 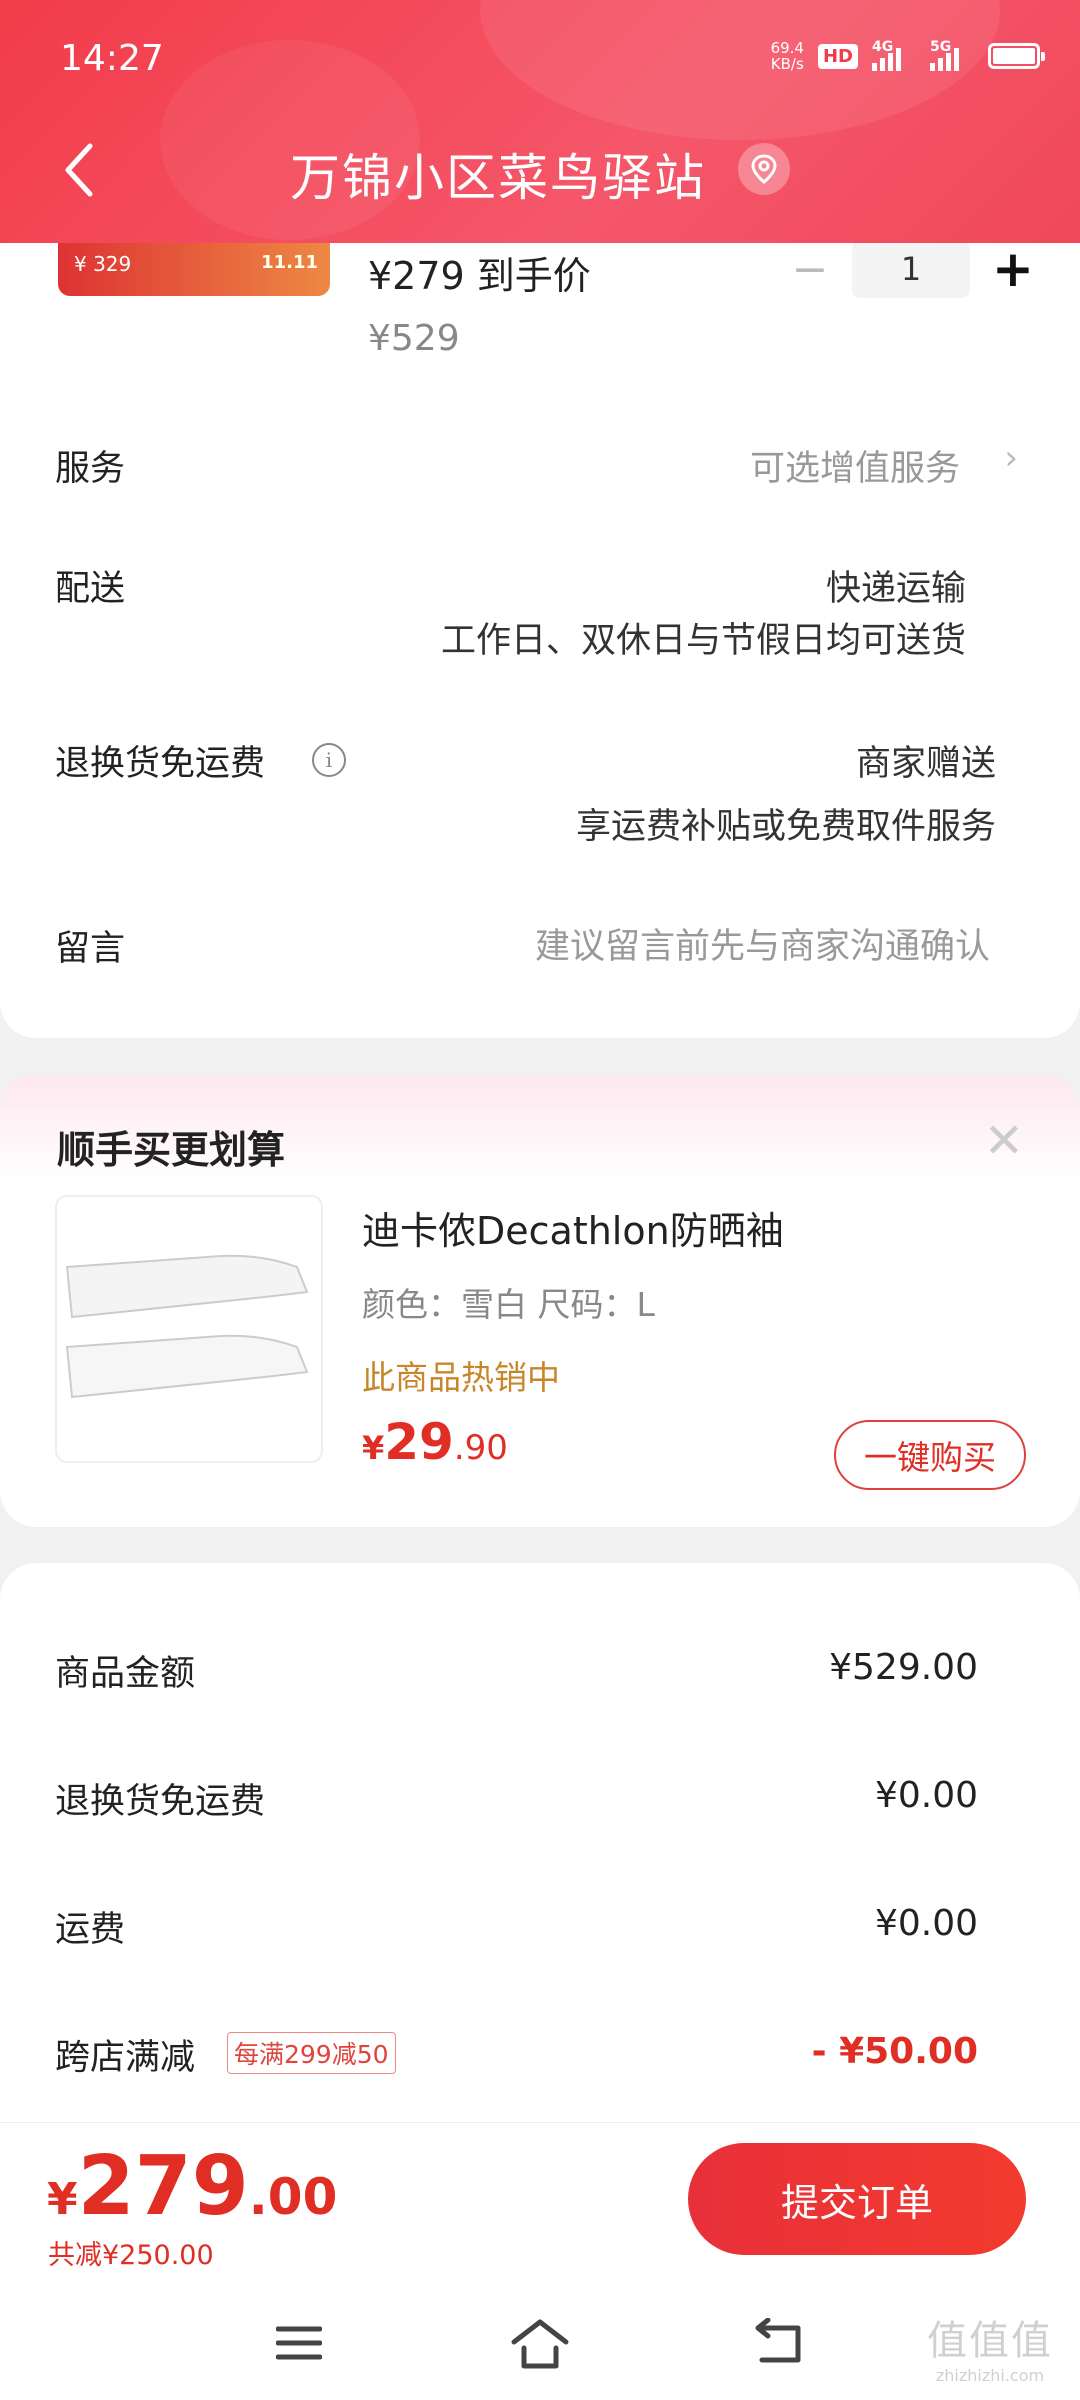 I want to click on shipping-value: ¥0.00, so click(x=926, y=1923).